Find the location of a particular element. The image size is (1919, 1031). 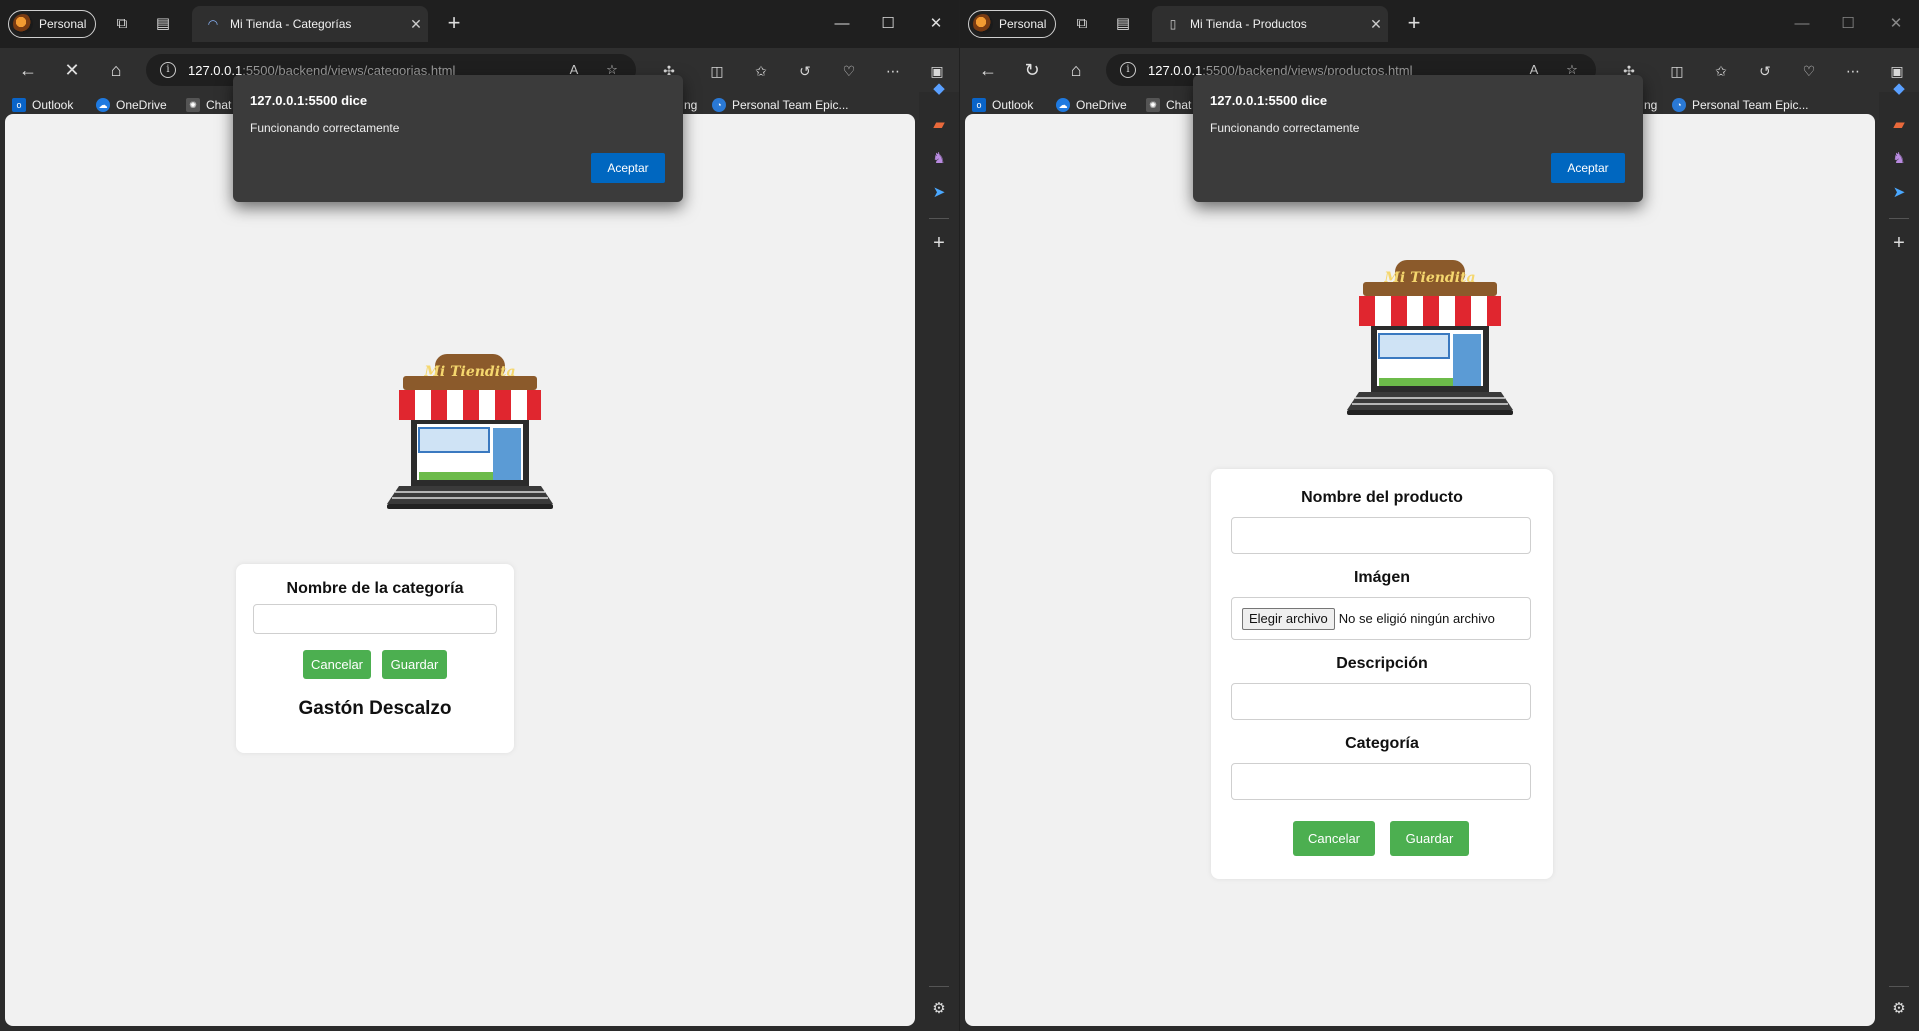

product-name-input is located at coordinates (1381, 535).